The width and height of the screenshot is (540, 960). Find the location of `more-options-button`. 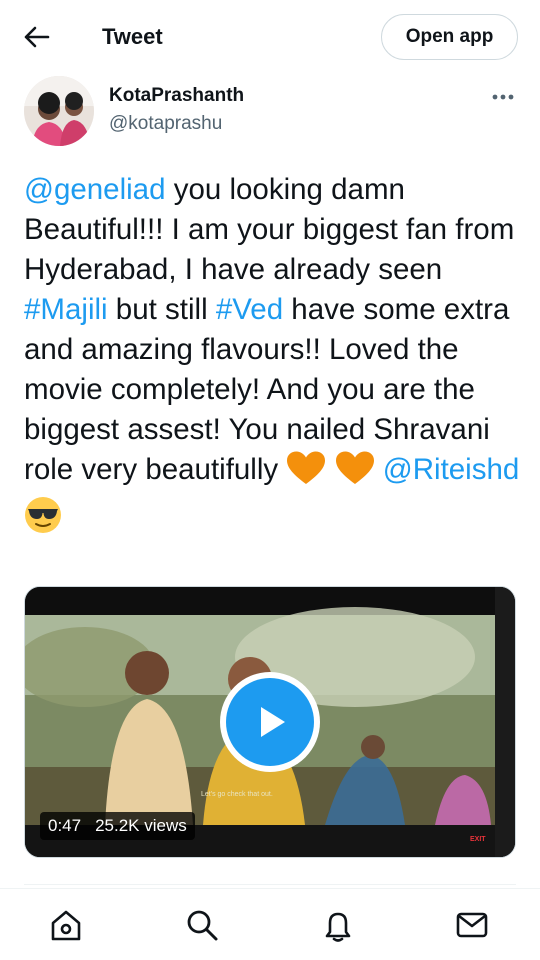

more-options-button is located at coordinates (503, 97).